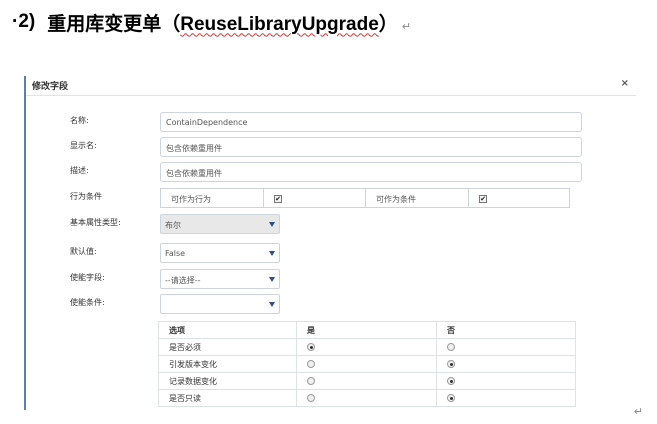 The height and width of the screenshot is (424, 657). I want to click on enable-field-value: --请选择--, so click(183, 280).